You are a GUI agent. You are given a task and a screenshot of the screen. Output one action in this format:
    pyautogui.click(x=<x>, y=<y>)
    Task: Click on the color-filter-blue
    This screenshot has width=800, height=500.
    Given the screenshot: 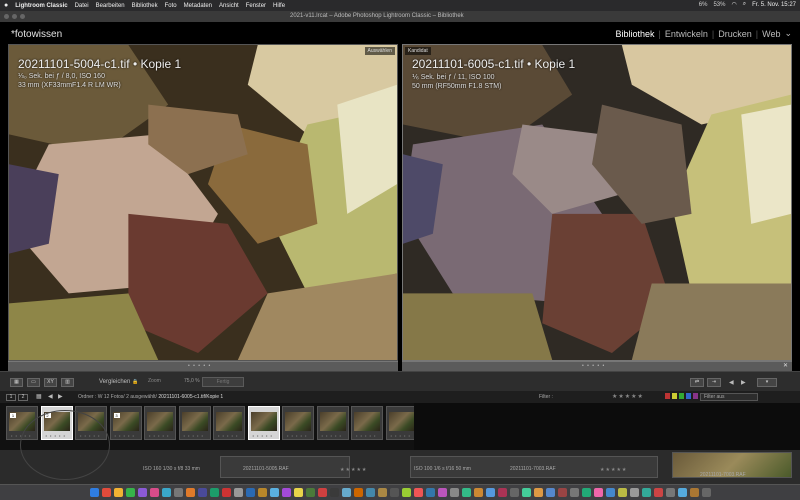 What is the action you would take?
    pyautogui.click(x=688, y=396)
    